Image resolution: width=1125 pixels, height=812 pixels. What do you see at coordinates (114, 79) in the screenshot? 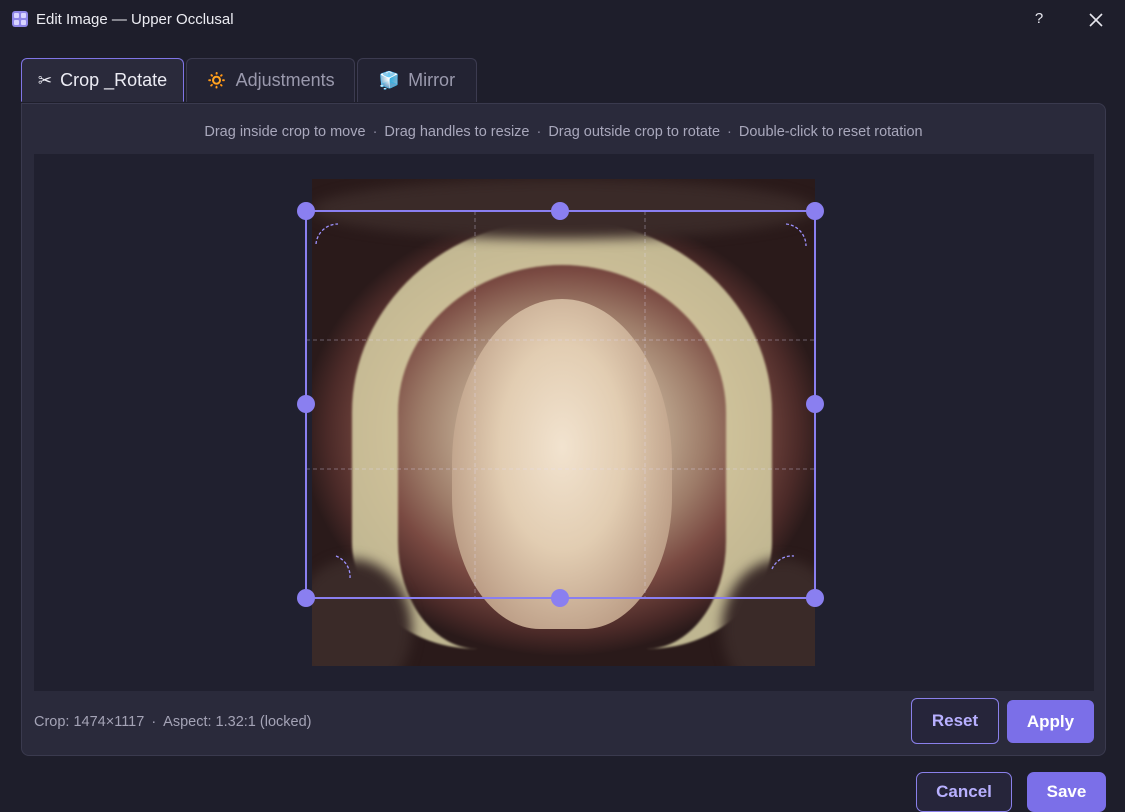
I see `tab-label: Crop _Rotate` at bounding box center [114, 79].